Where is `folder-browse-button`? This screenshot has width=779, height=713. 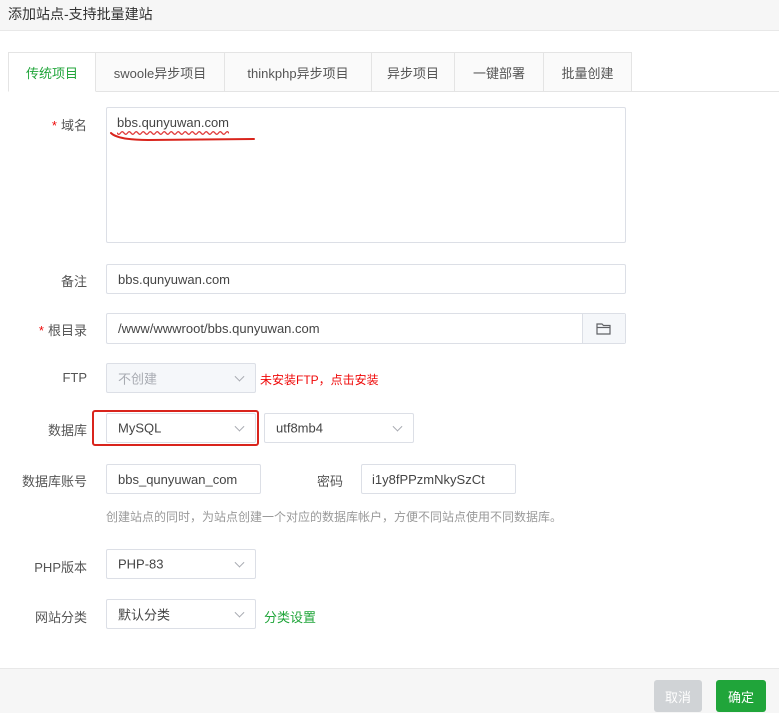 folder-browse-button is located at coordinates (603, 328).